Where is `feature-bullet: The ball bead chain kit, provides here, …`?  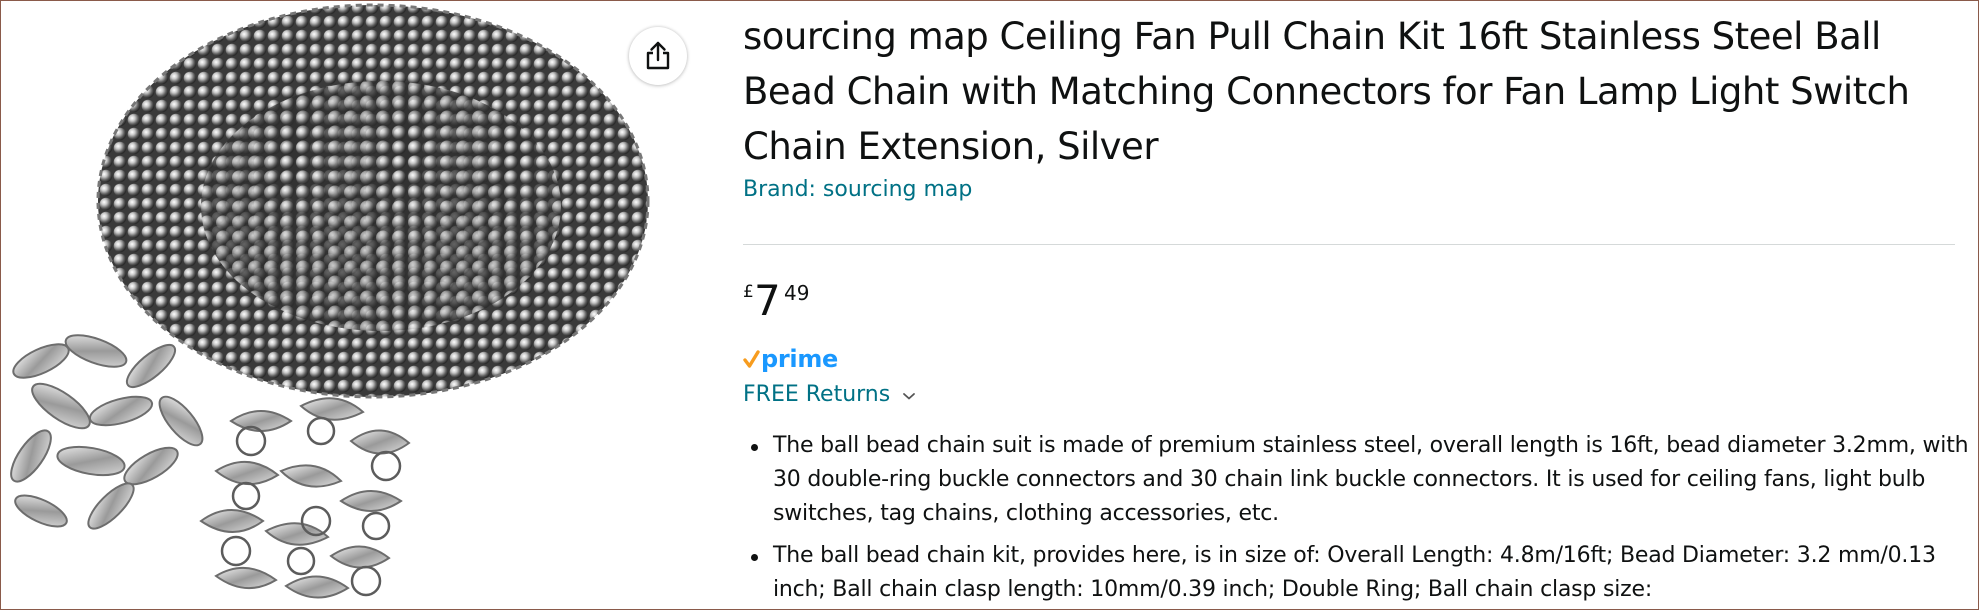
feature-bullet: The ball bead chain kit, provides here, … is located at coordinates (1364, 573).